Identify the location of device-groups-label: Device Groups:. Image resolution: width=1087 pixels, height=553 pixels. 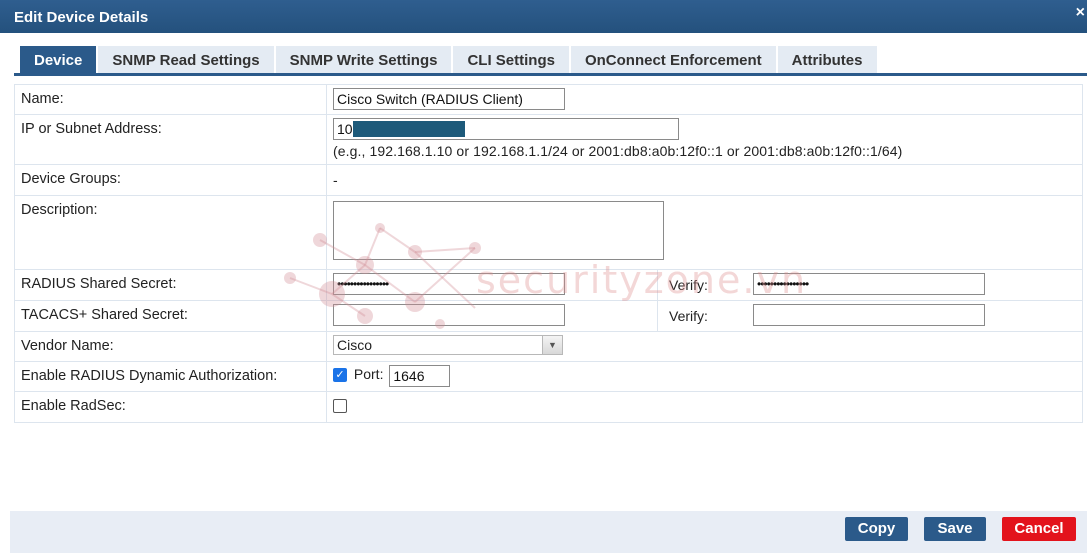
(170, 180).